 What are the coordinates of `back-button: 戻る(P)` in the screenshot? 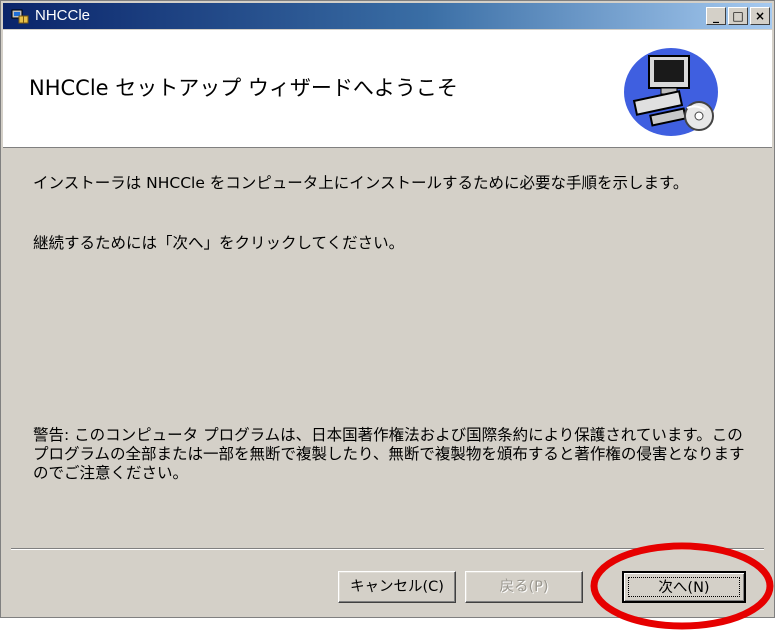 It's located at (524, 587).